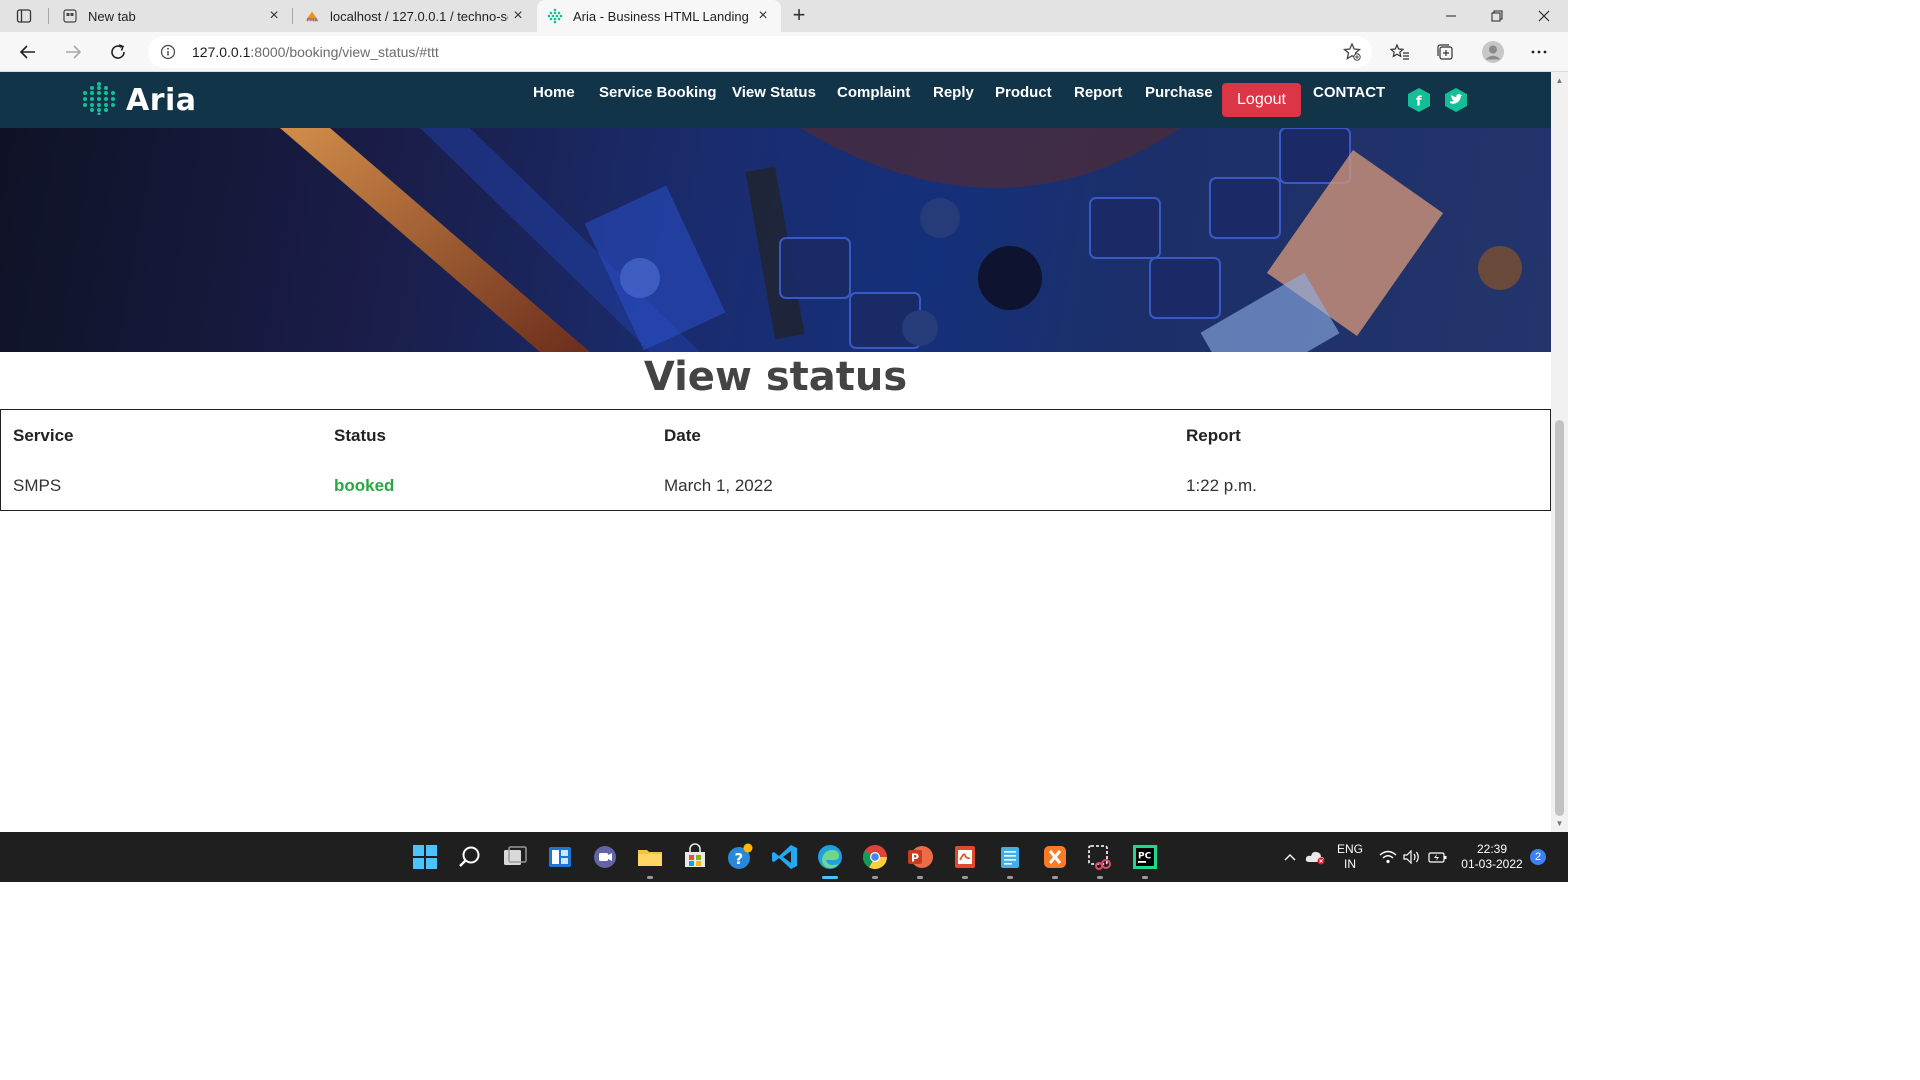 Image resolution: width=1920 pixels, height=1080 pixels. I want to click on windows-start-icon, so click(425, 857).